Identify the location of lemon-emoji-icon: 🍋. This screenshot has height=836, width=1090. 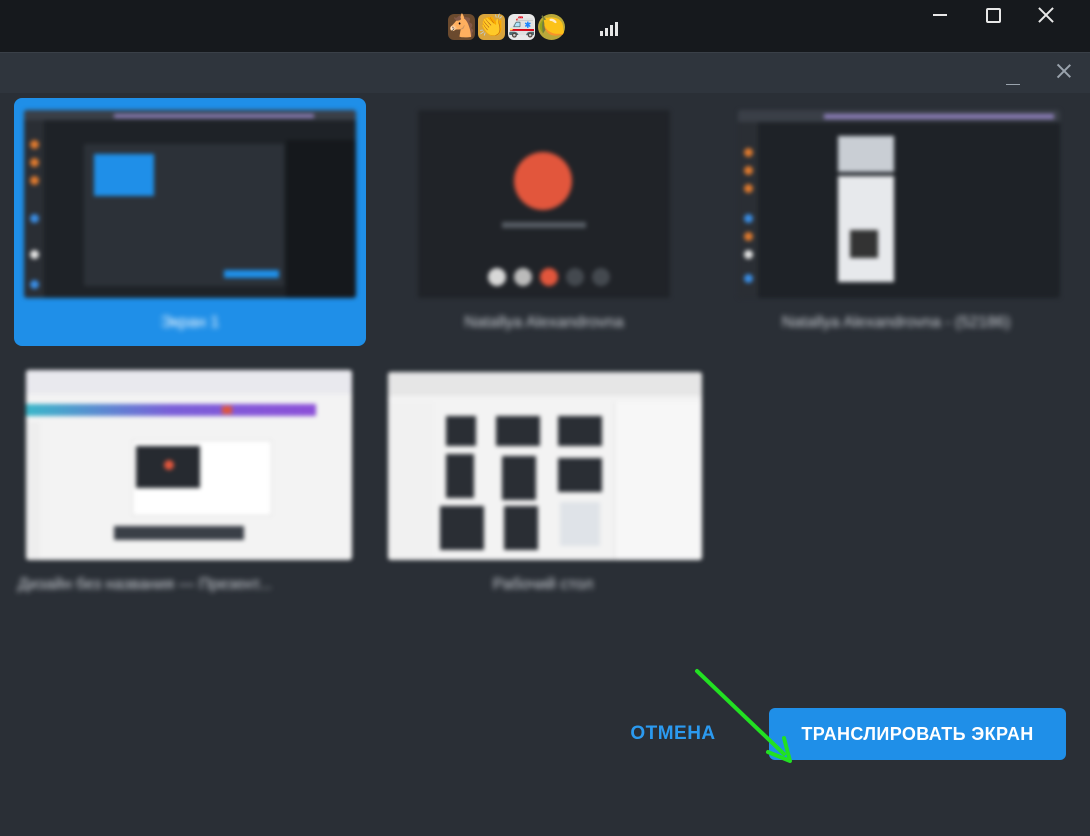
(552, 27).